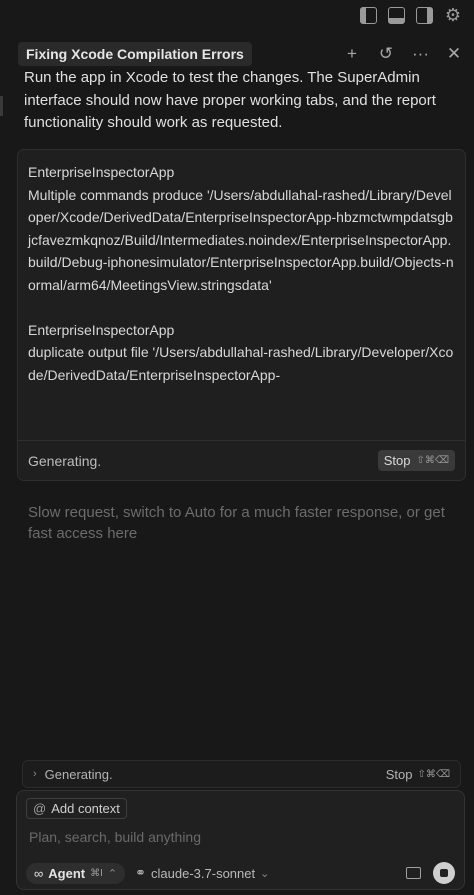 This screenshot has width=474, height=895. What do you see at coordinates (241, 774) in the screenshot?
I see `generating-status-bar: › Generating. Stop ⇧⌘⌫` at bounding box center [241, 774].